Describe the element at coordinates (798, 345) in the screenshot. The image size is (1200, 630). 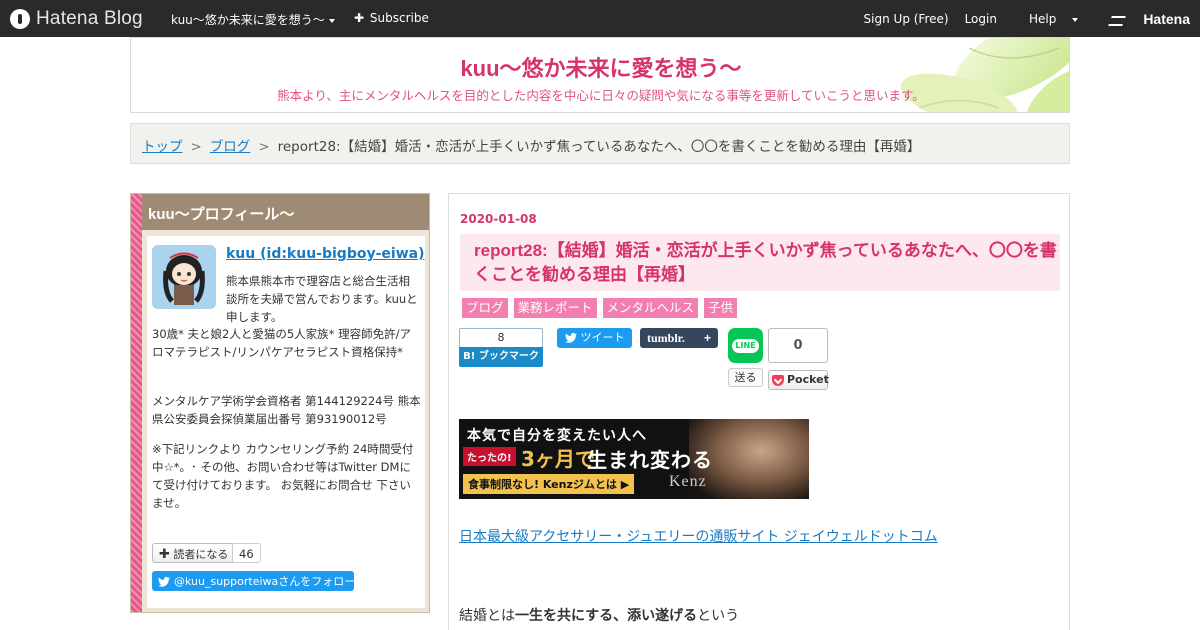
I see `pocket-count: 0` at that location.